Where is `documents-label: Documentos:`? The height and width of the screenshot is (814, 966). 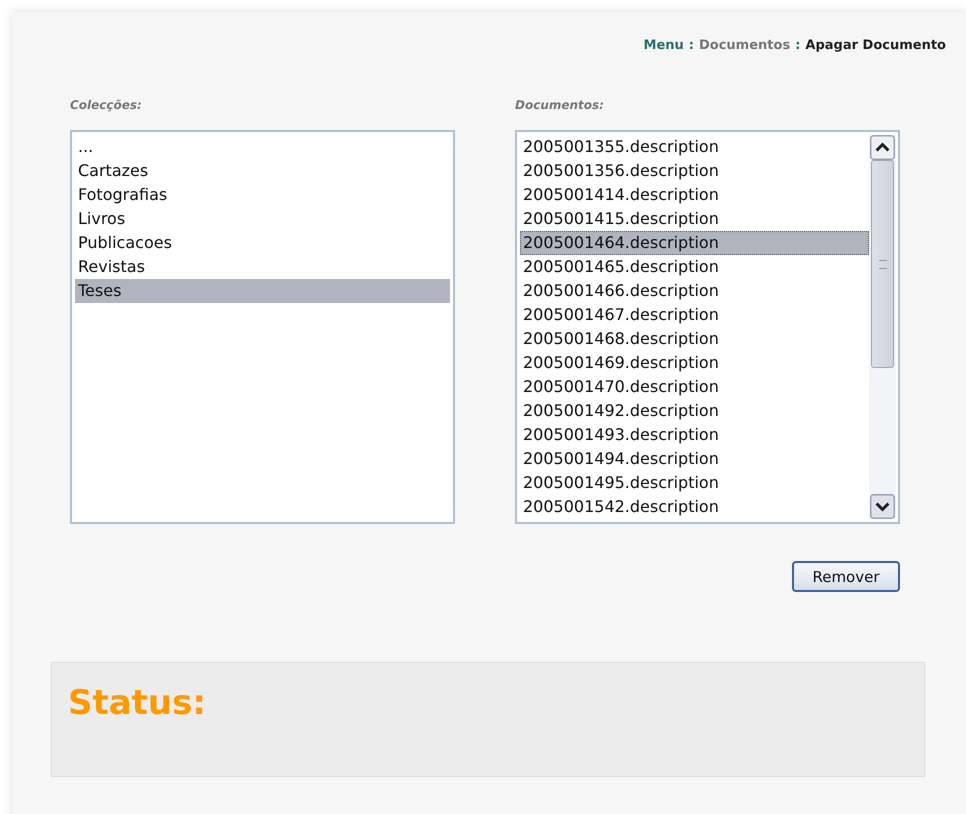
documents-label: Documentos: is located at coordinates (560, 105).